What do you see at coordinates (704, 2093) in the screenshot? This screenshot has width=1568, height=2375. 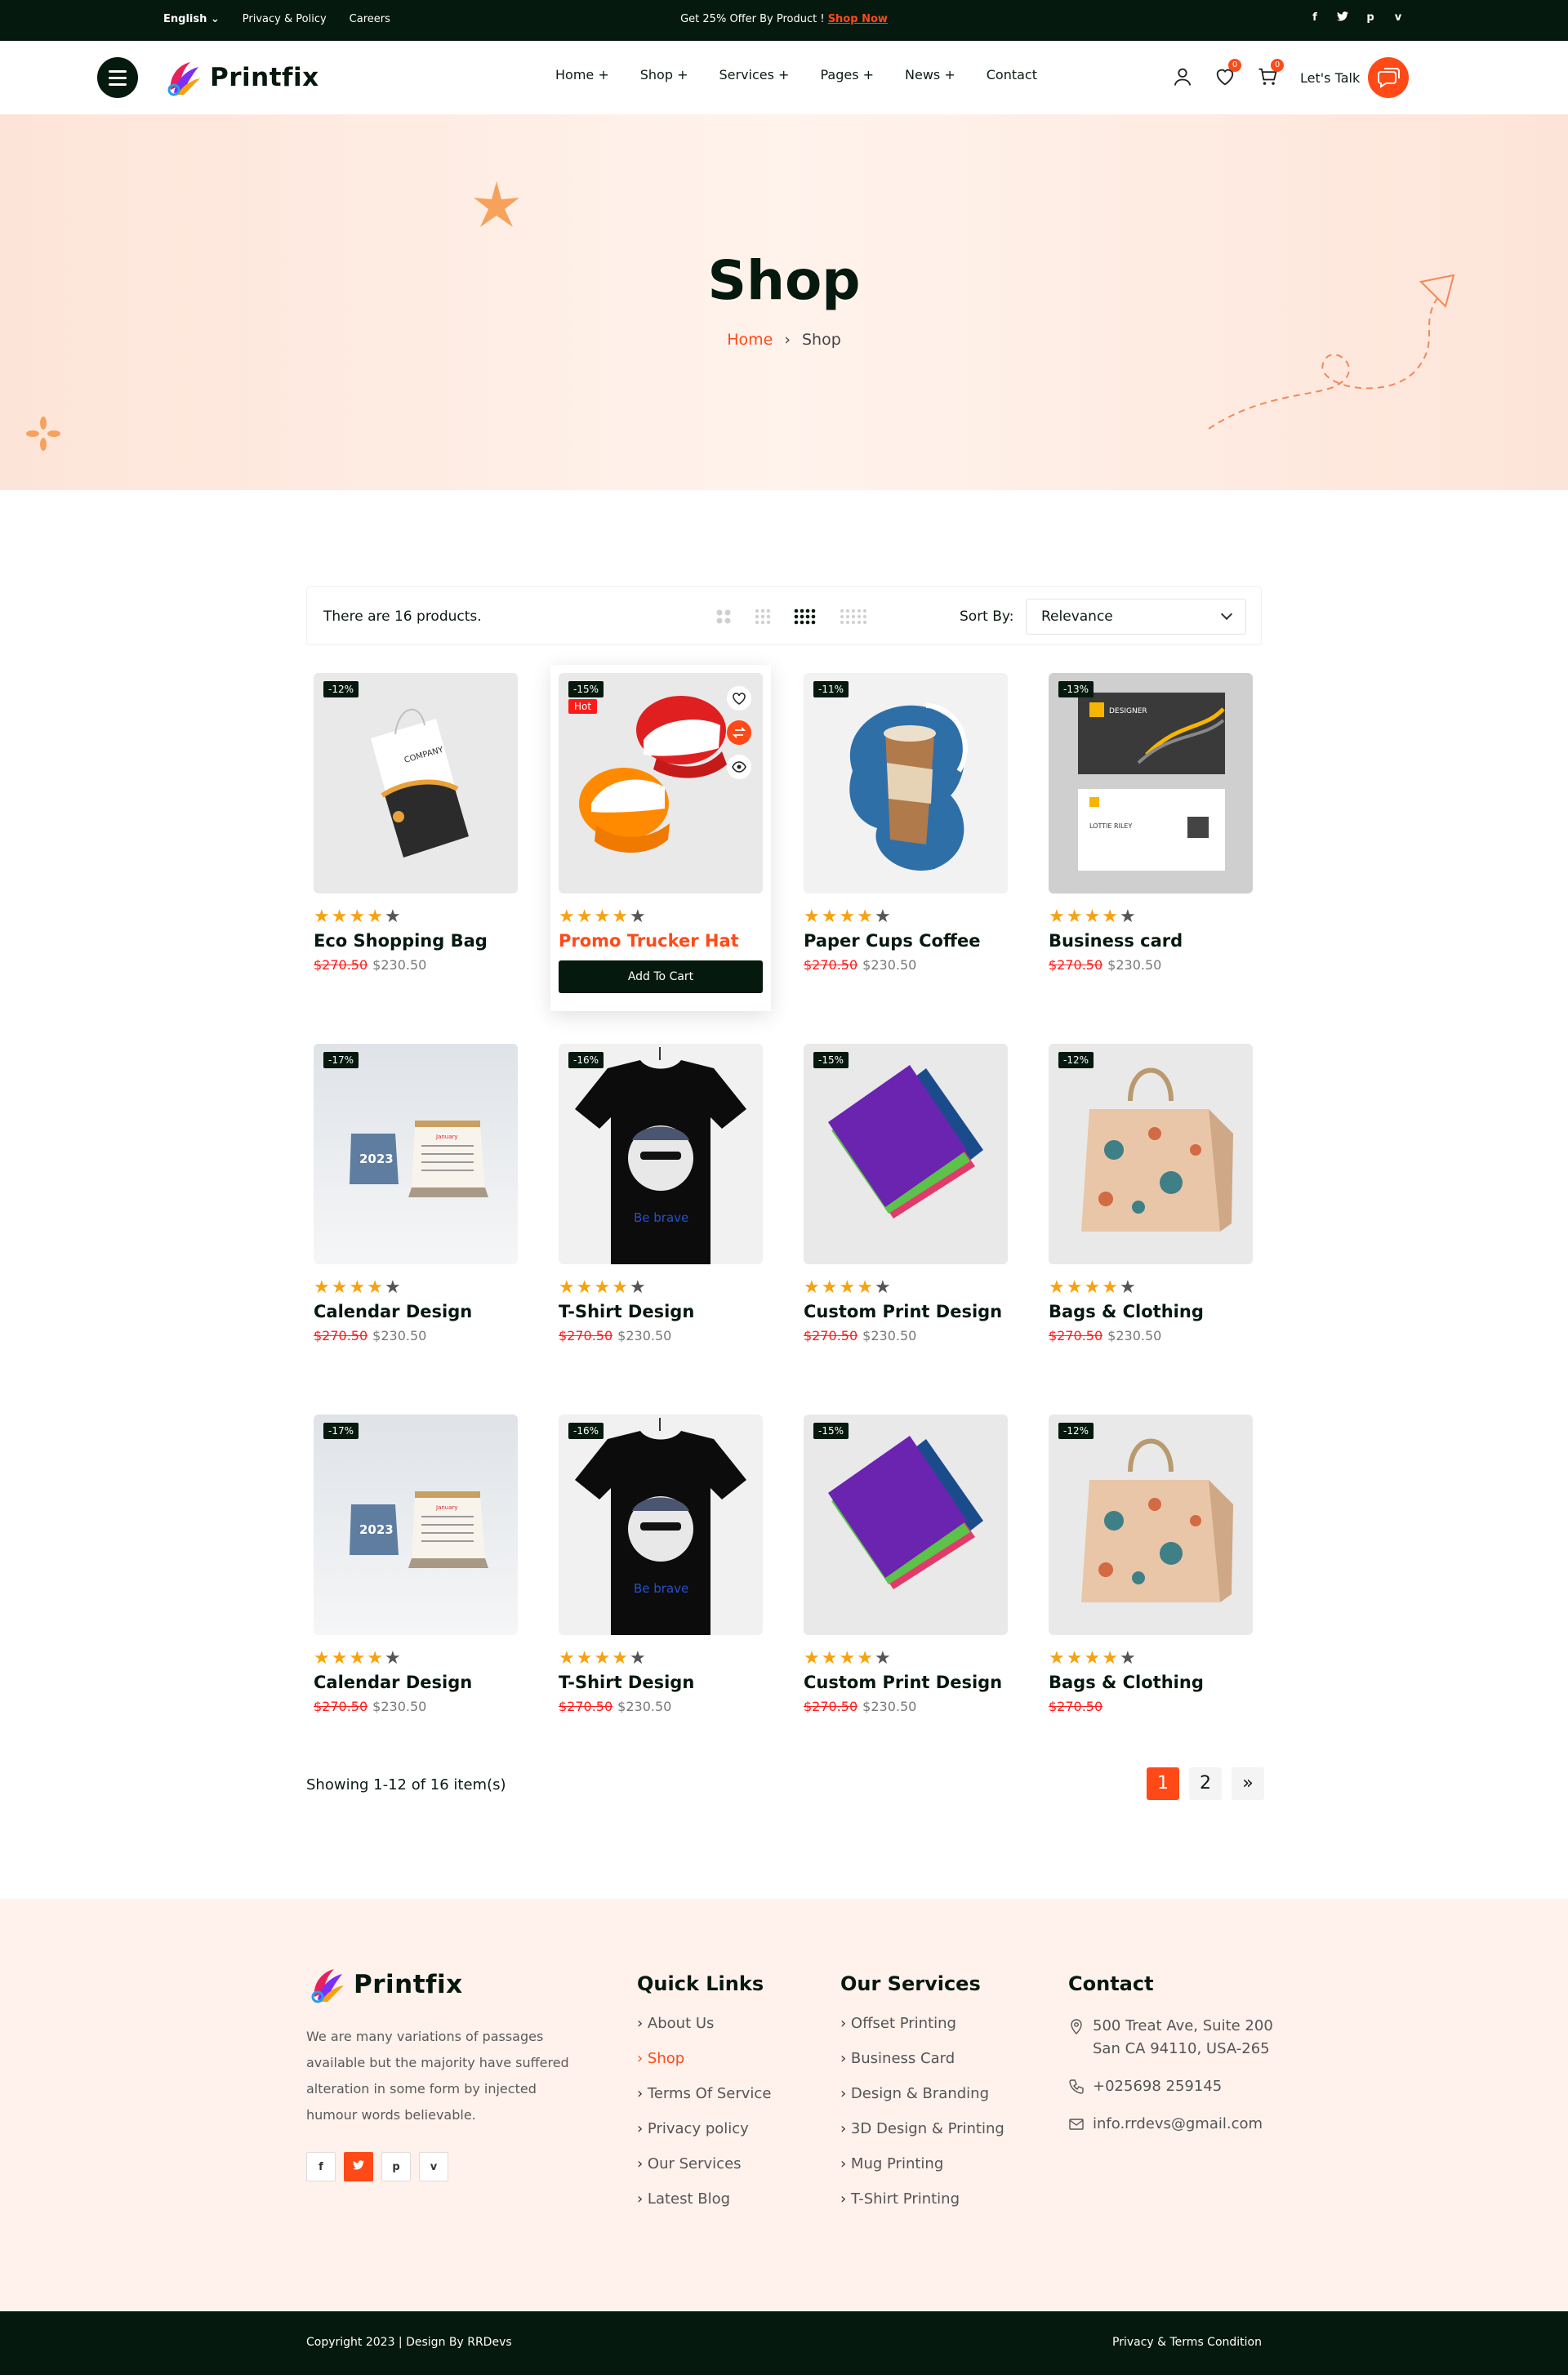 I see `footer-link-terms: Terms Of Service` at bounding box center [704, 2093].